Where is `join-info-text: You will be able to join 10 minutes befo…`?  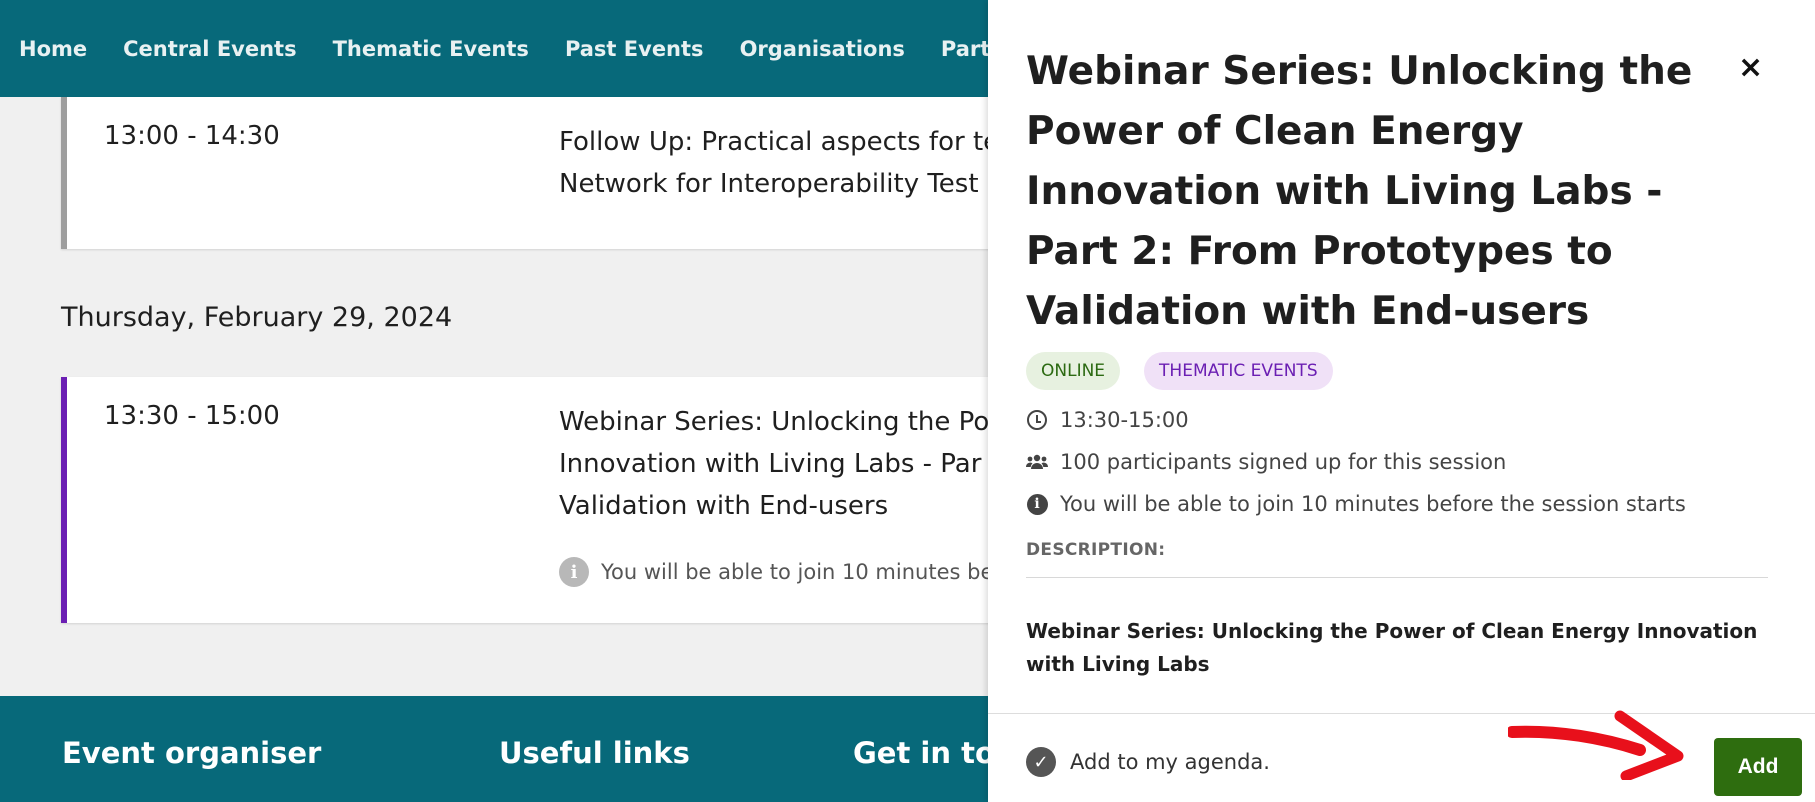
join-info-text: You will be able to join 10 minutes befo… is located at coordinates (1373, 504).